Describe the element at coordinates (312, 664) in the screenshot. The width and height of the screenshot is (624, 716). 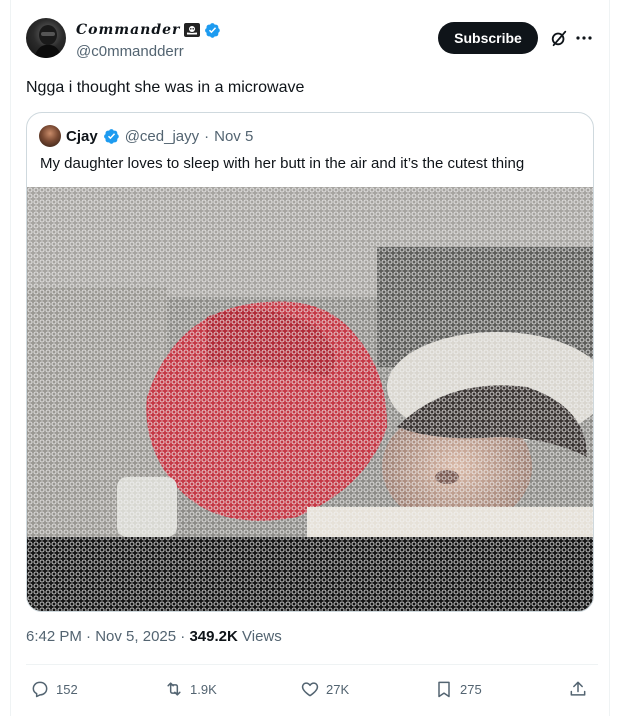
I see `divider` at that location.